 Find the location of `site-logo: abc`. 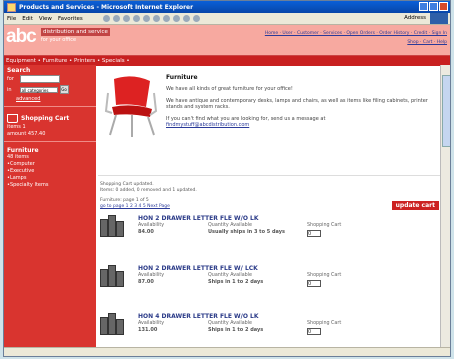

site-logo: abc is located at coordinates (21, 37).